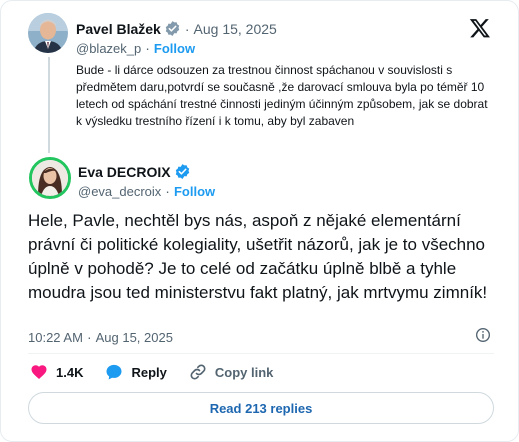 This screenshot has height=442, width=519. I want to click on copy-link-button: Copy link, so click(231, 372).